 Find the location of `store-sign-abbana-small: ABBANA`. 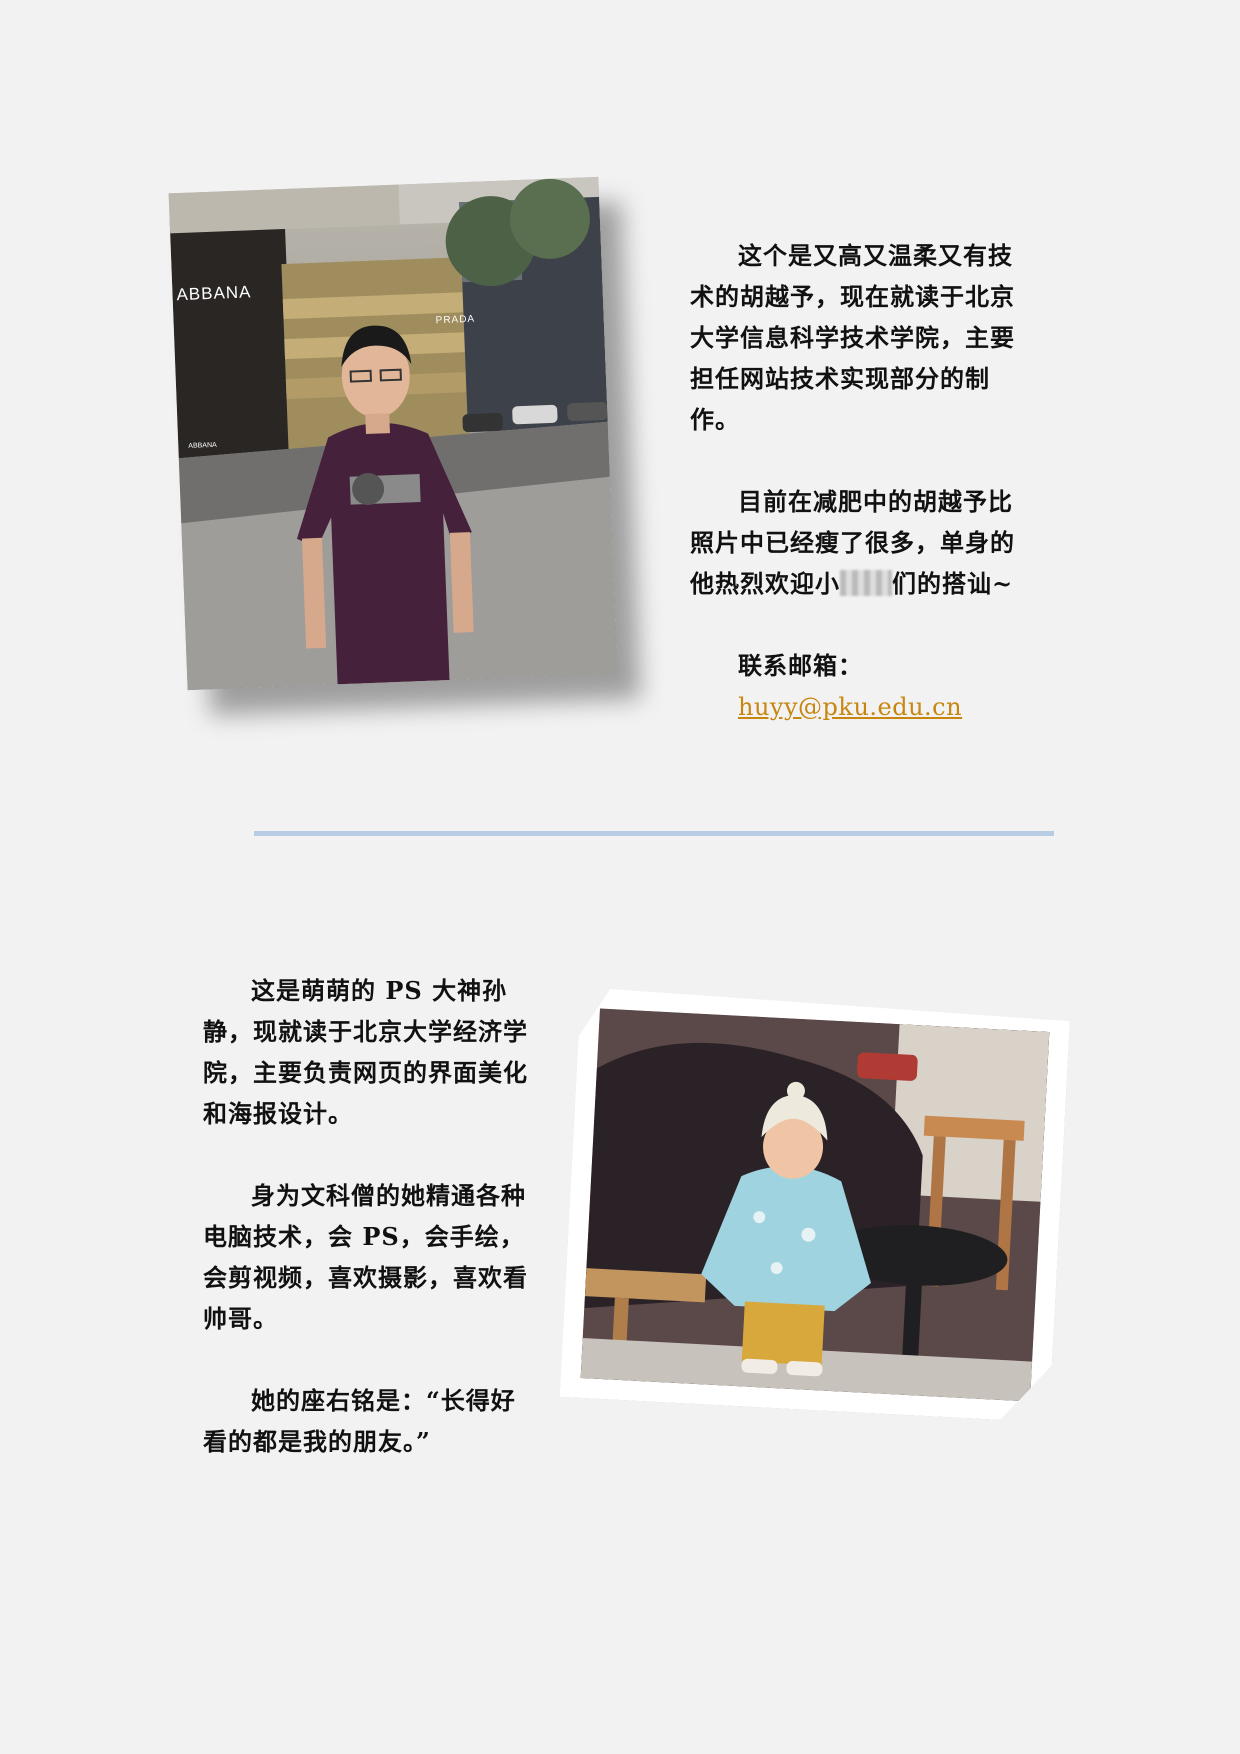

store-sign-abbana-small: ABBANA is located at coordinates (202, 445).